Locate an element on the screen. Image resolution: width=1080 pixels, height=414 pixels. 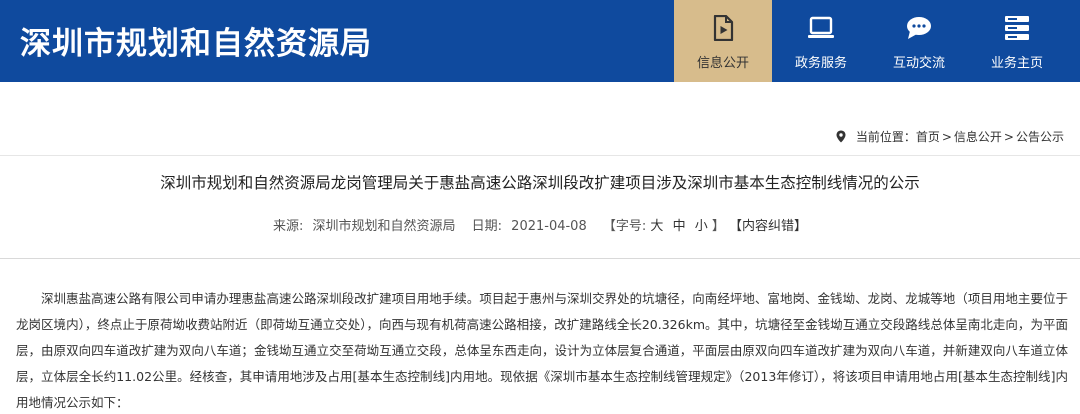
nav-item-gov-services: 政务服务 is located at coordinates (821, 41).